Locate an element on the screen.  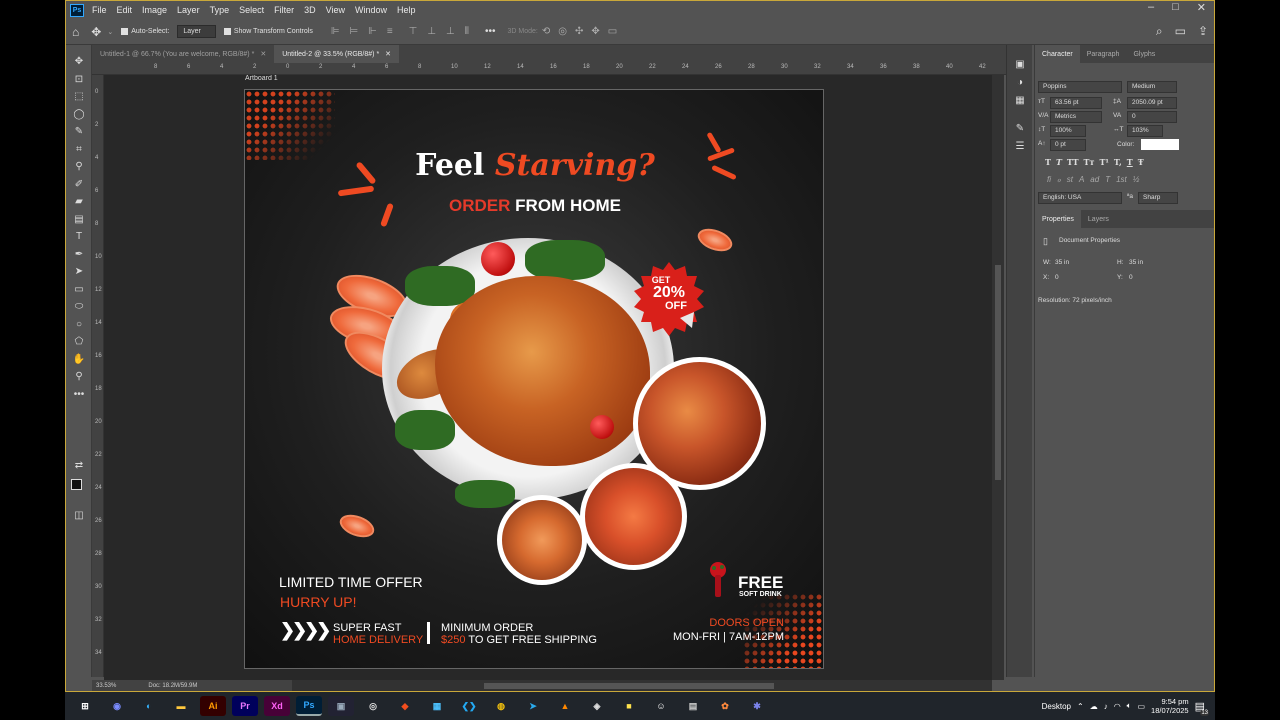
menu-edit: Edit is located at coordinates (125, 10).